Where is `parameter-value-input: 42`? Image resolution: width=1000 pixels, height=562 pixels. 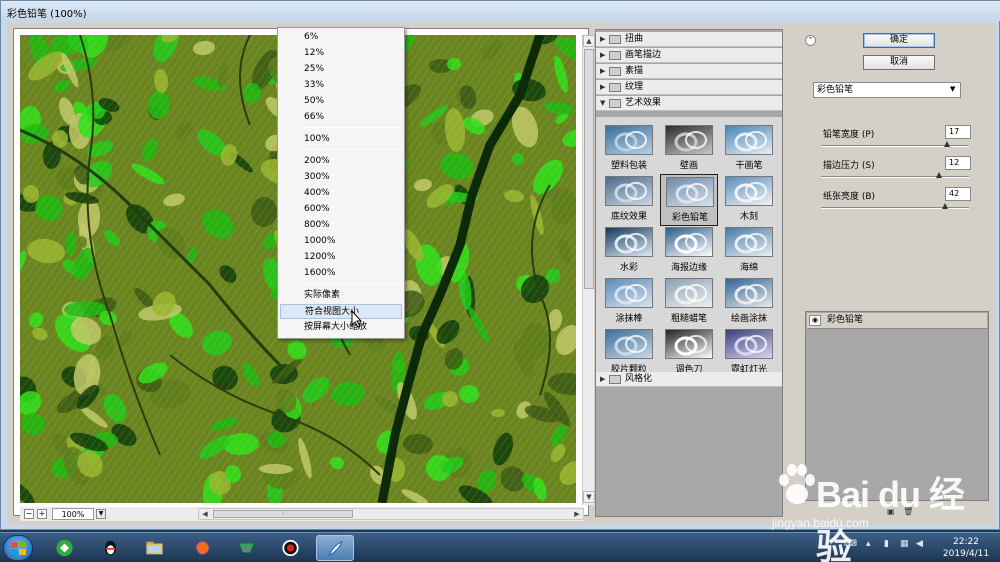
parameter-value-input: 42 is located at coordinates (958, 194).